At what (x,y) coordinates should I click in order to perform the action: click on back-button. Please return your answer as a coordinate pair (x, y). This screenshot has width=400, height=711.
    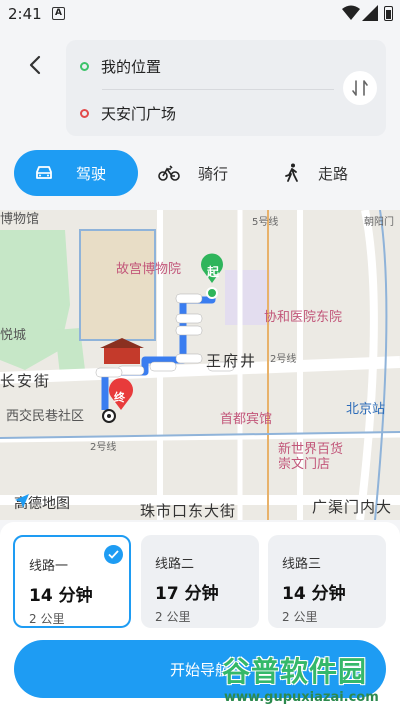
    Looking at the image, I should click on (35, 65).